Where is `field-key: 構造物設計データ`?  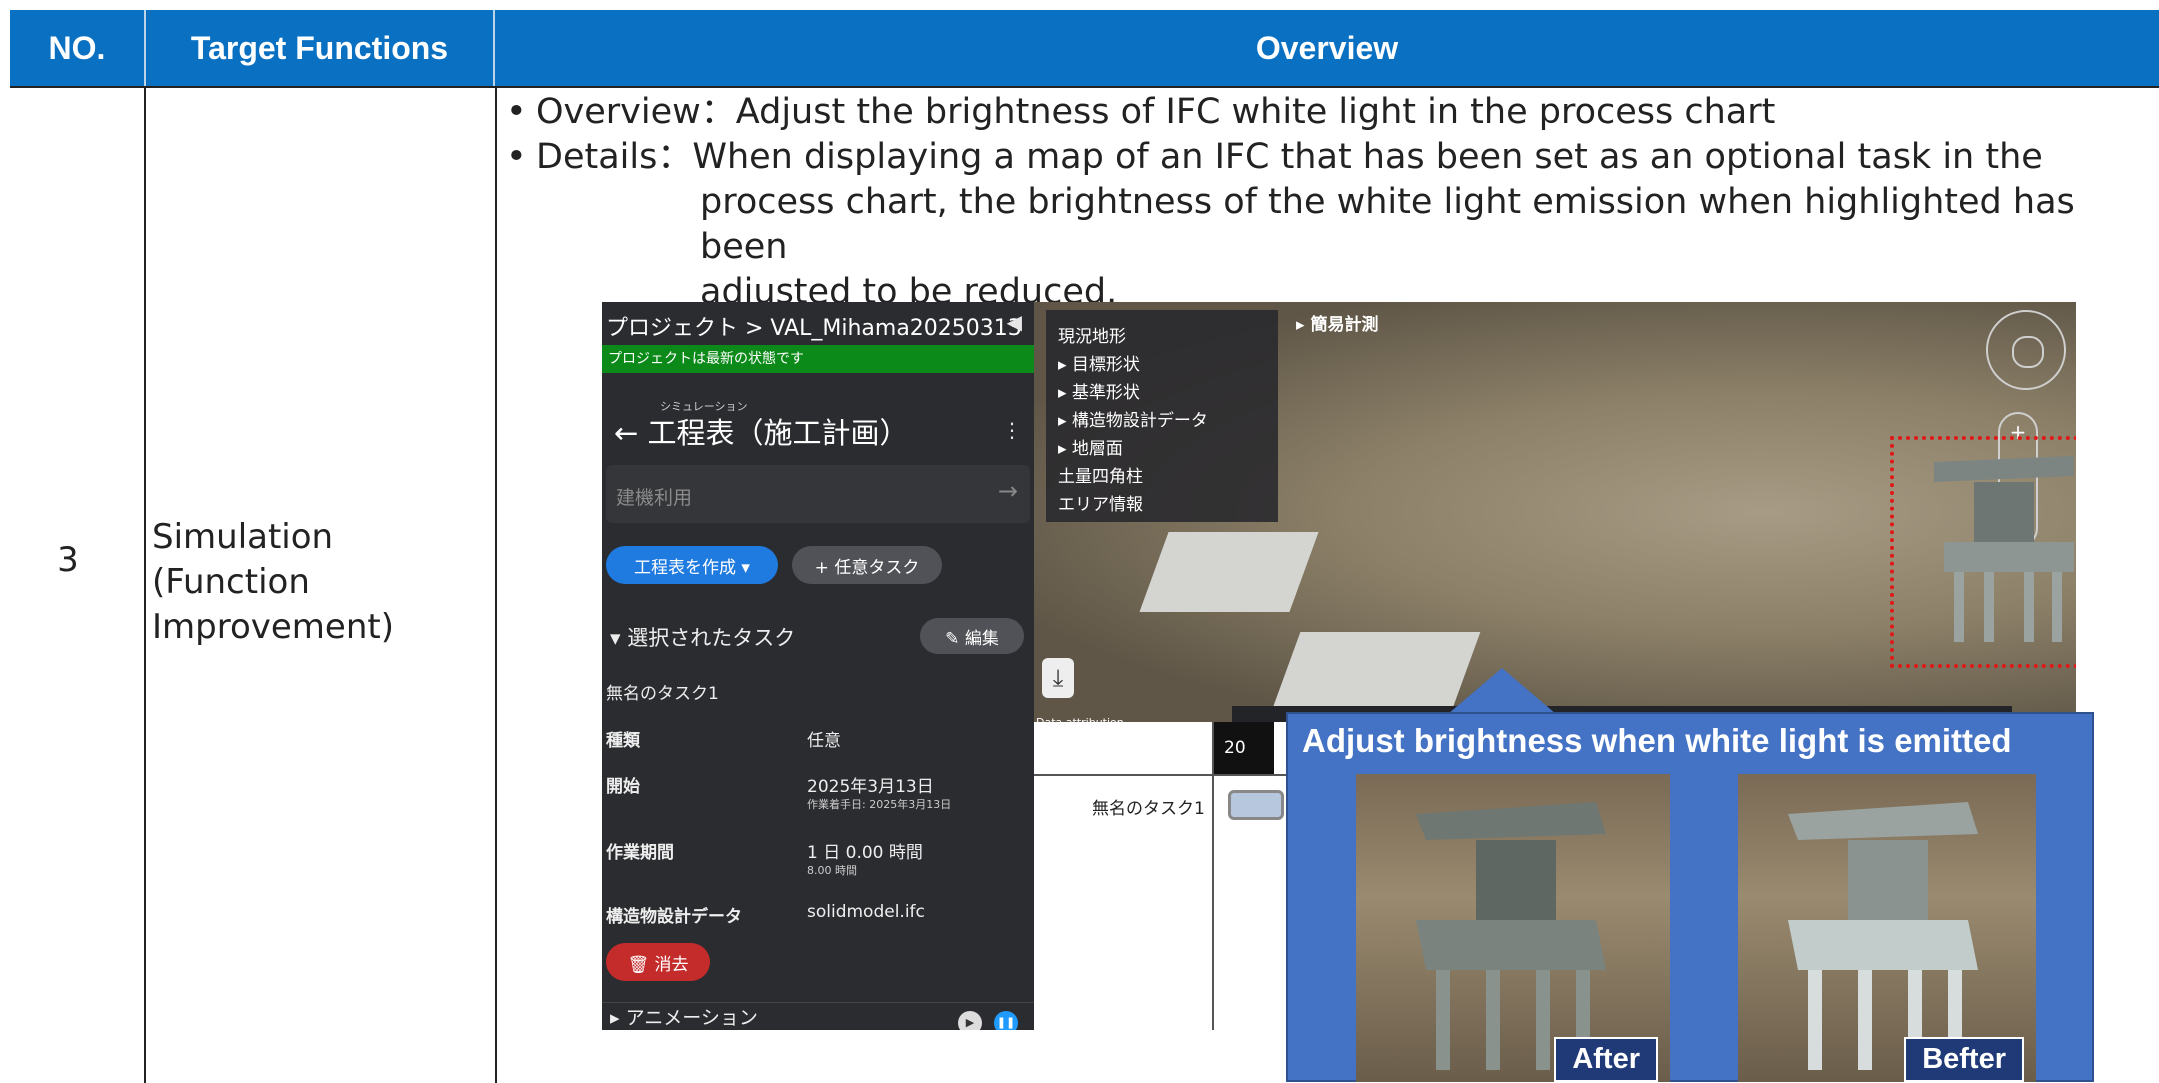 field-key: 構造物設計データ is located at coordinates (674, 917).